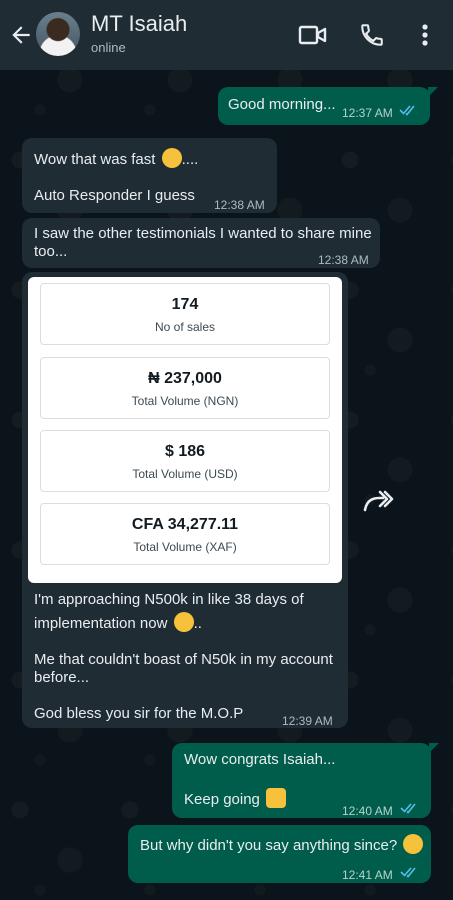 Image resolution: width=453 pixels, height=900 pixels. What do you see at coordinates (185, 304) in the screenshot?
I see `stat-value: 174` at bounding box center [185, 304].